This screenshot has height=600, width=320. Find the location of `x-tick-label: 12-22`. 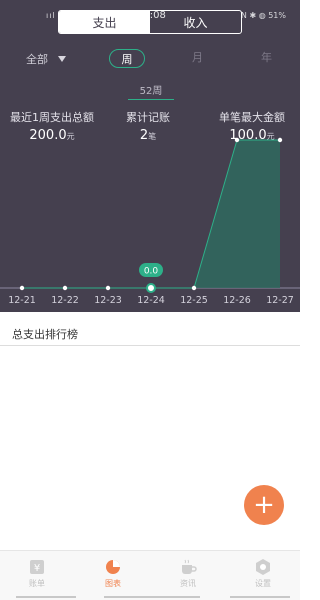

x-tick-label: 12-22 is located at coordinates (65, 300).